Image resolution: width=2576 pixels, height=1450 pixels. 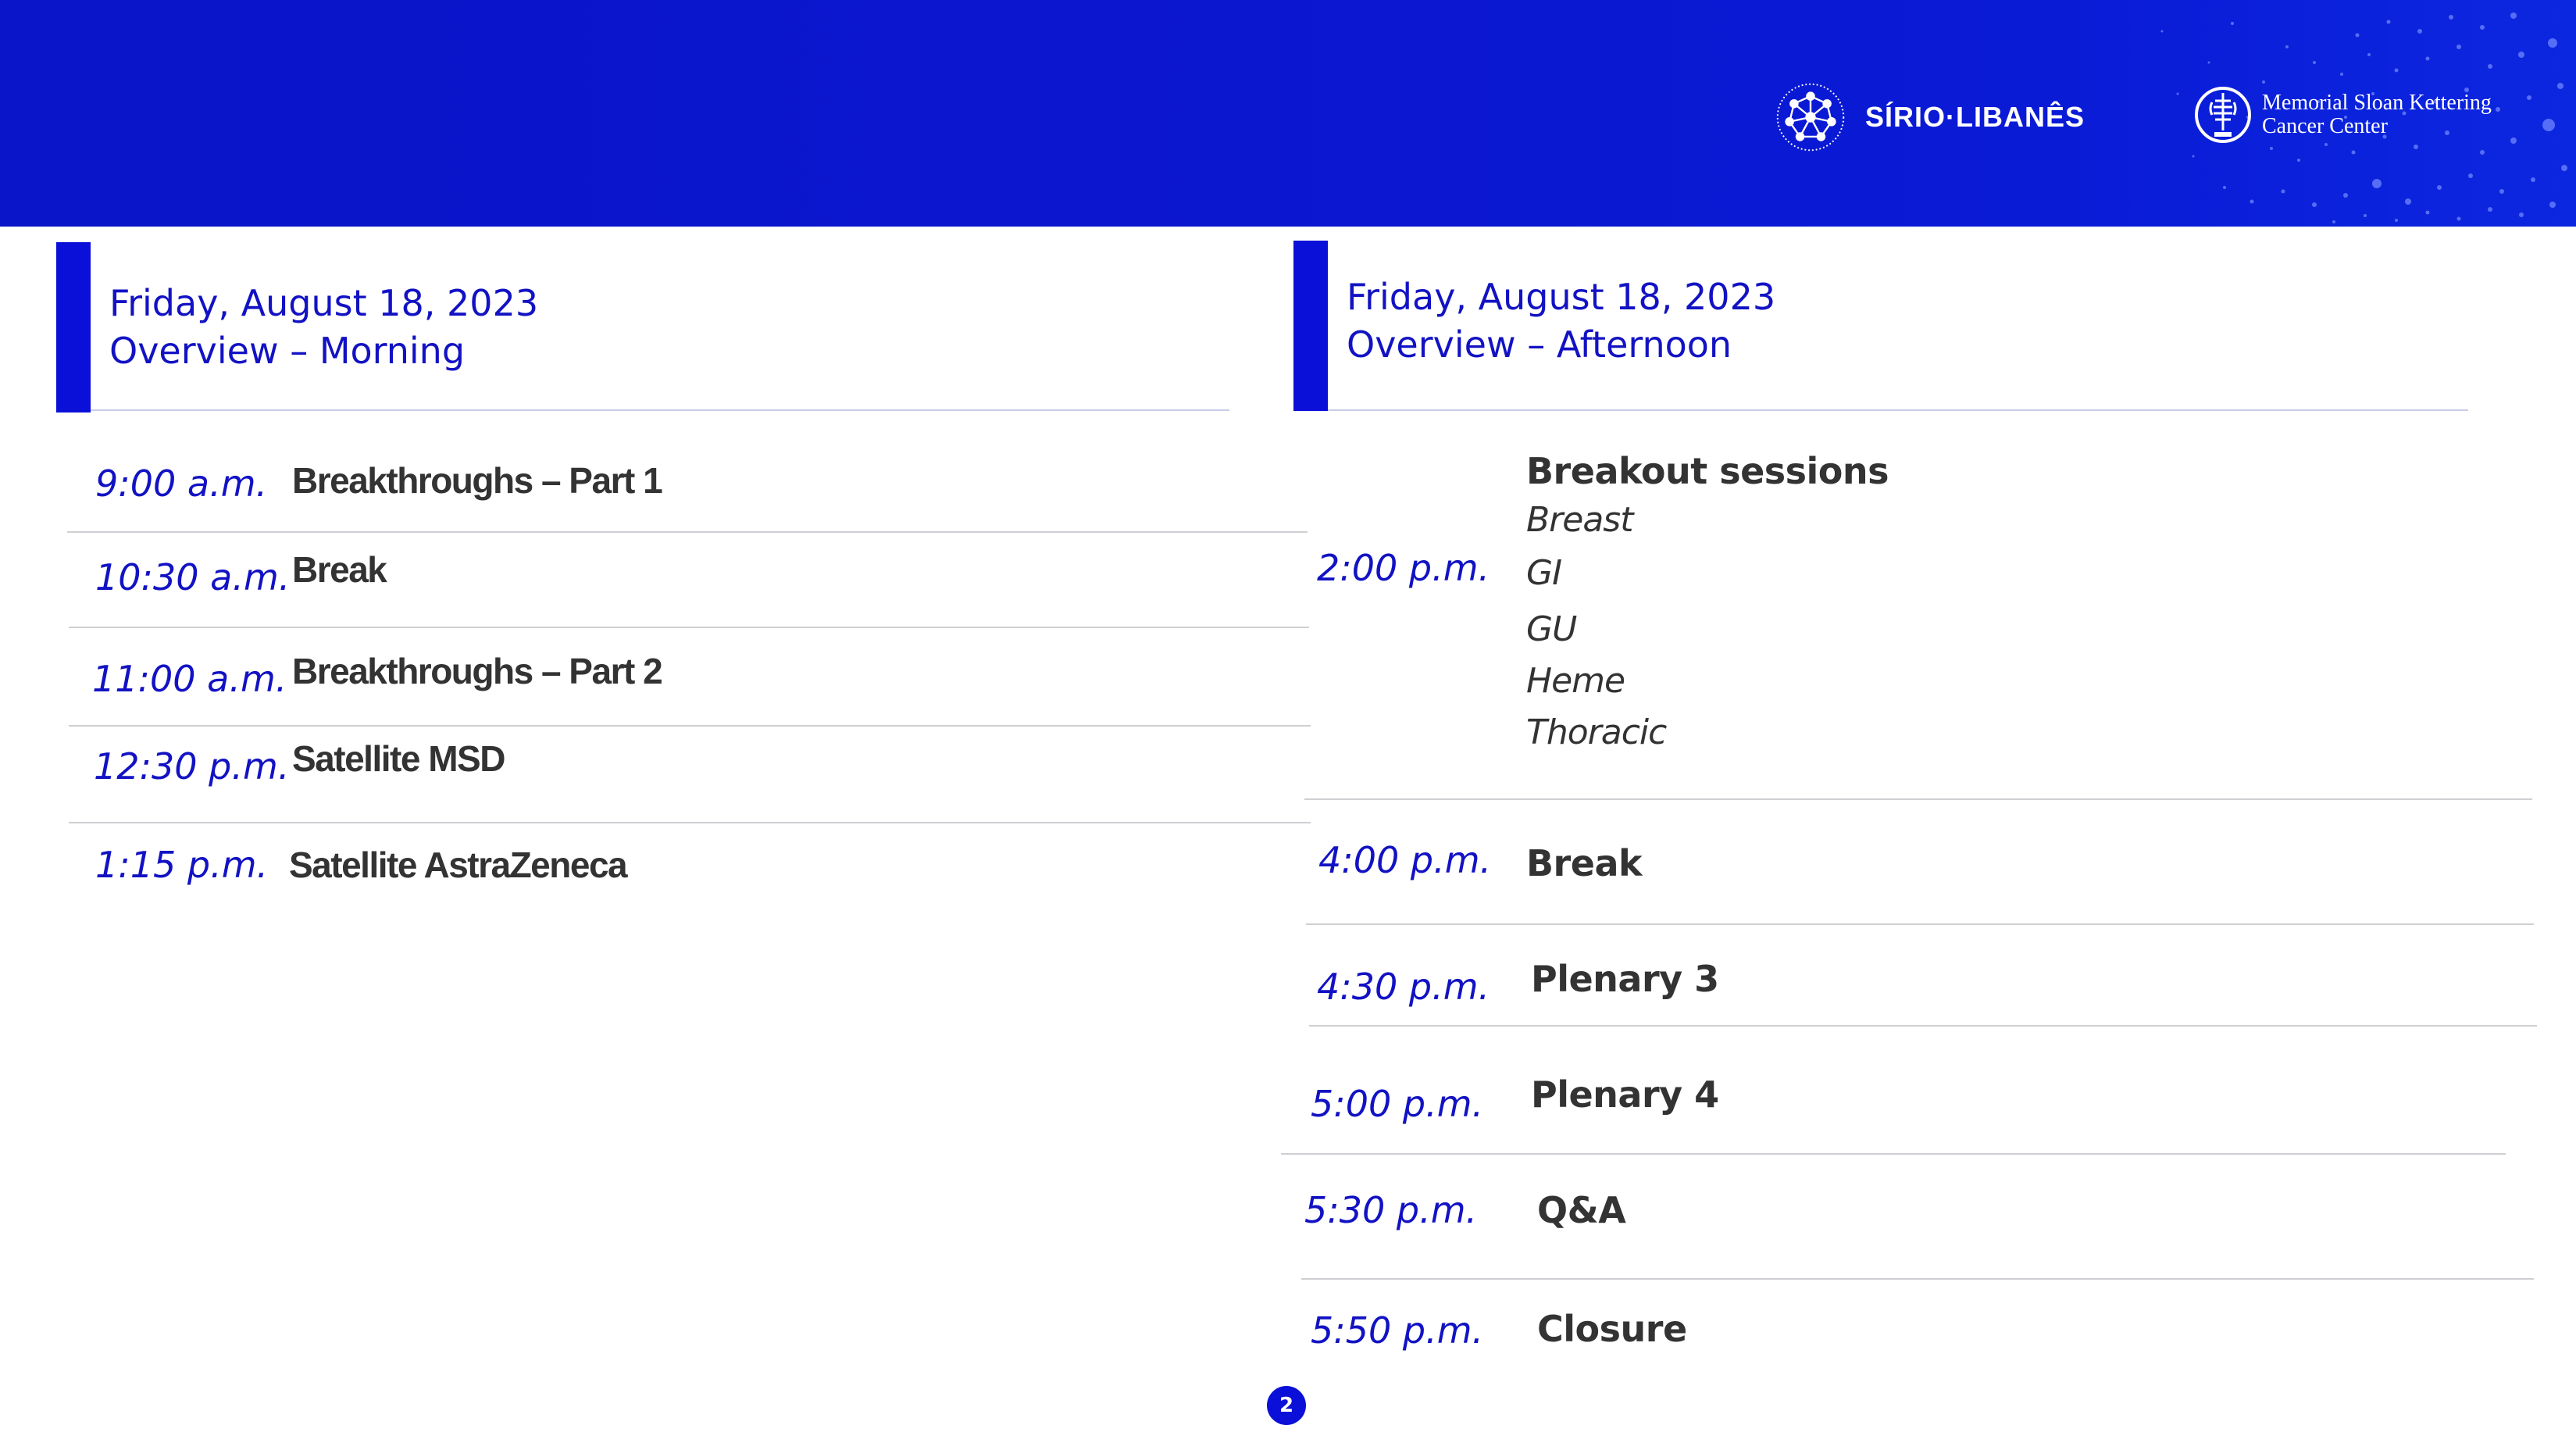 I want to click on afternoon-time-5: 5:50 p.m., so click(x=1397, y=1330).